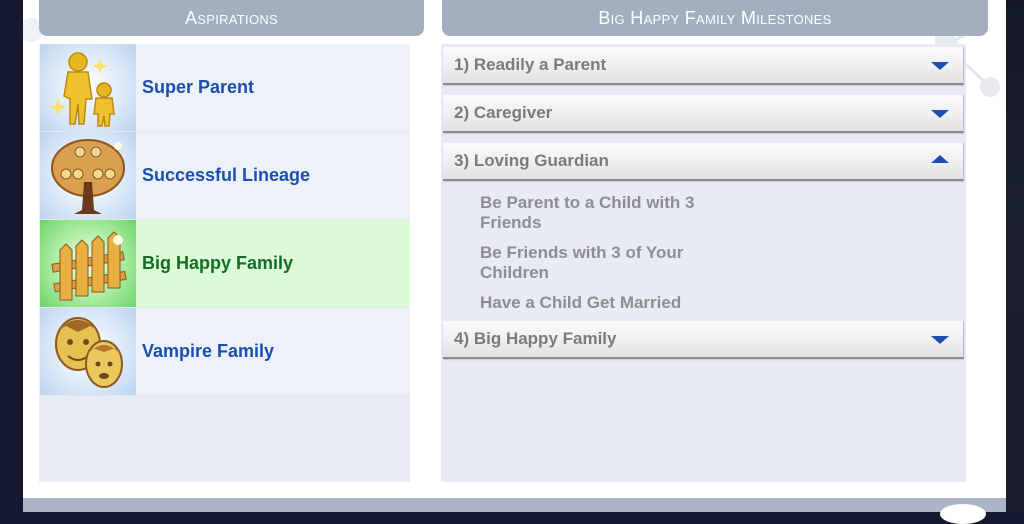  Describe the element at coordinates (703, 66) in the screenshot. I see `milestone-row-1: 1) Readily a Parent` at that location.